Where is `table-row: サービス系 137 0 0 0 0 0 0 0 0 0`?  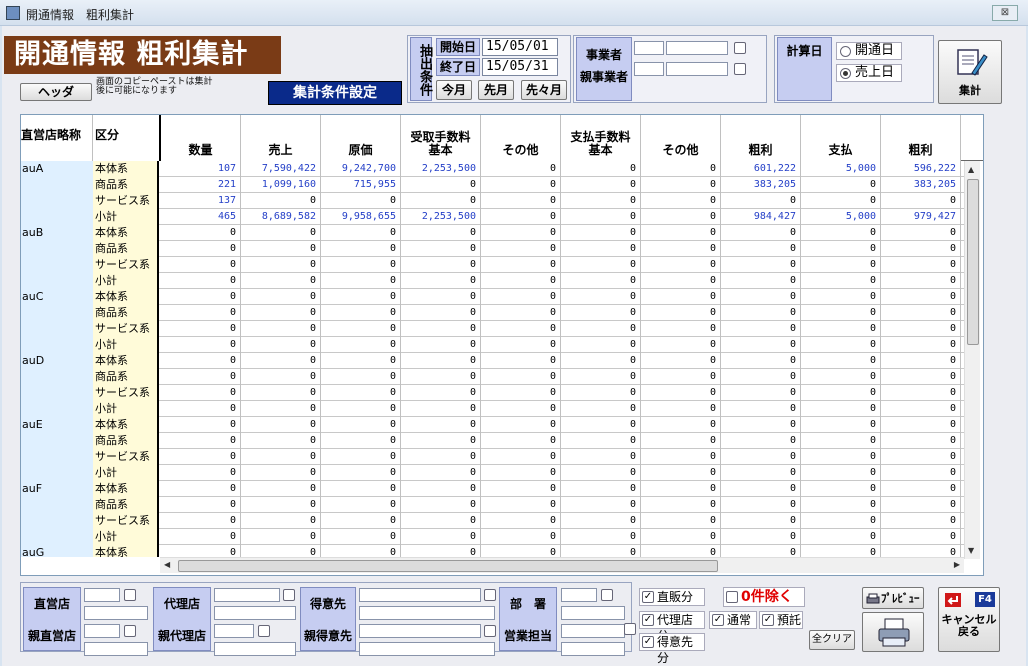
table-row: サービス系 137 0 0 0 0 0 0 0 0 0 is located at coordinates (493, 201).